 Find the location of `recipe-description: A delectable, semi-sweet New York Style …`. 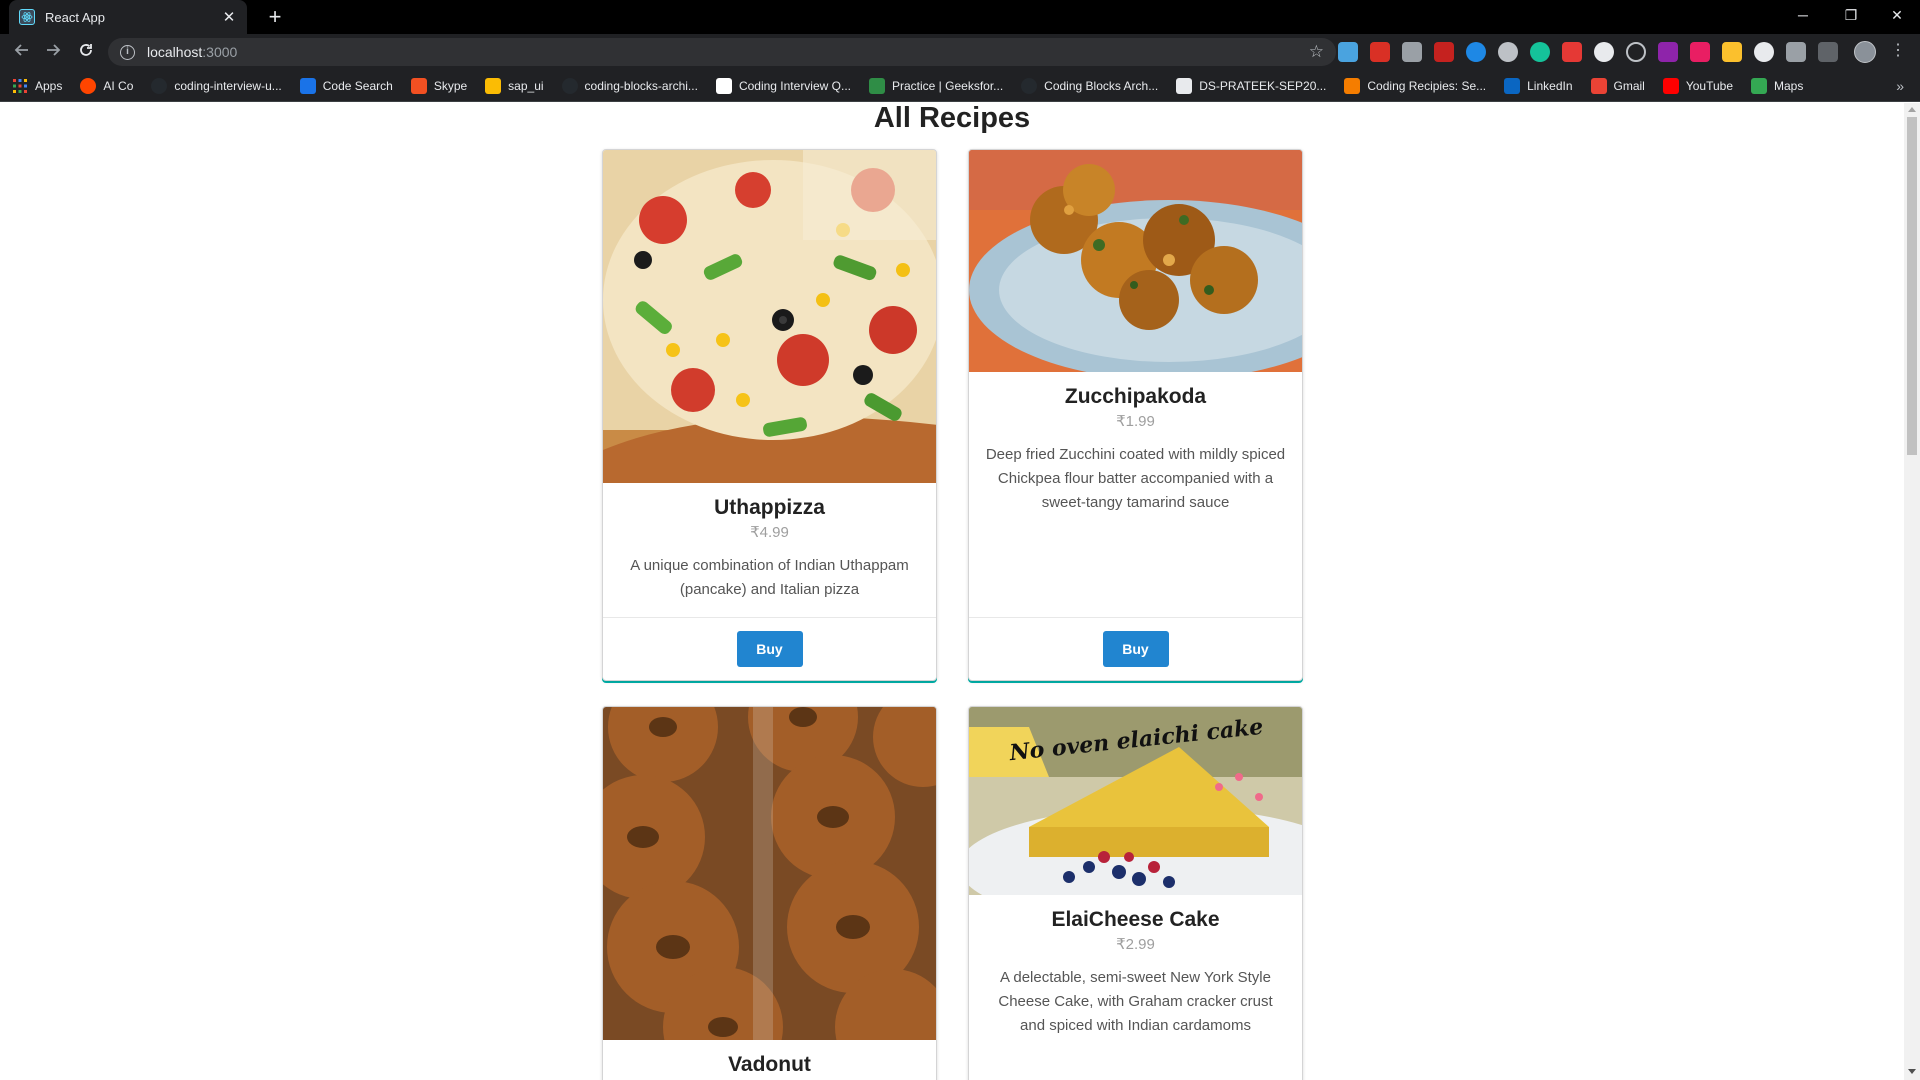

recipe-description: A delectable, semi-sweet New York Style … is located at coordinates (1135, 1001).